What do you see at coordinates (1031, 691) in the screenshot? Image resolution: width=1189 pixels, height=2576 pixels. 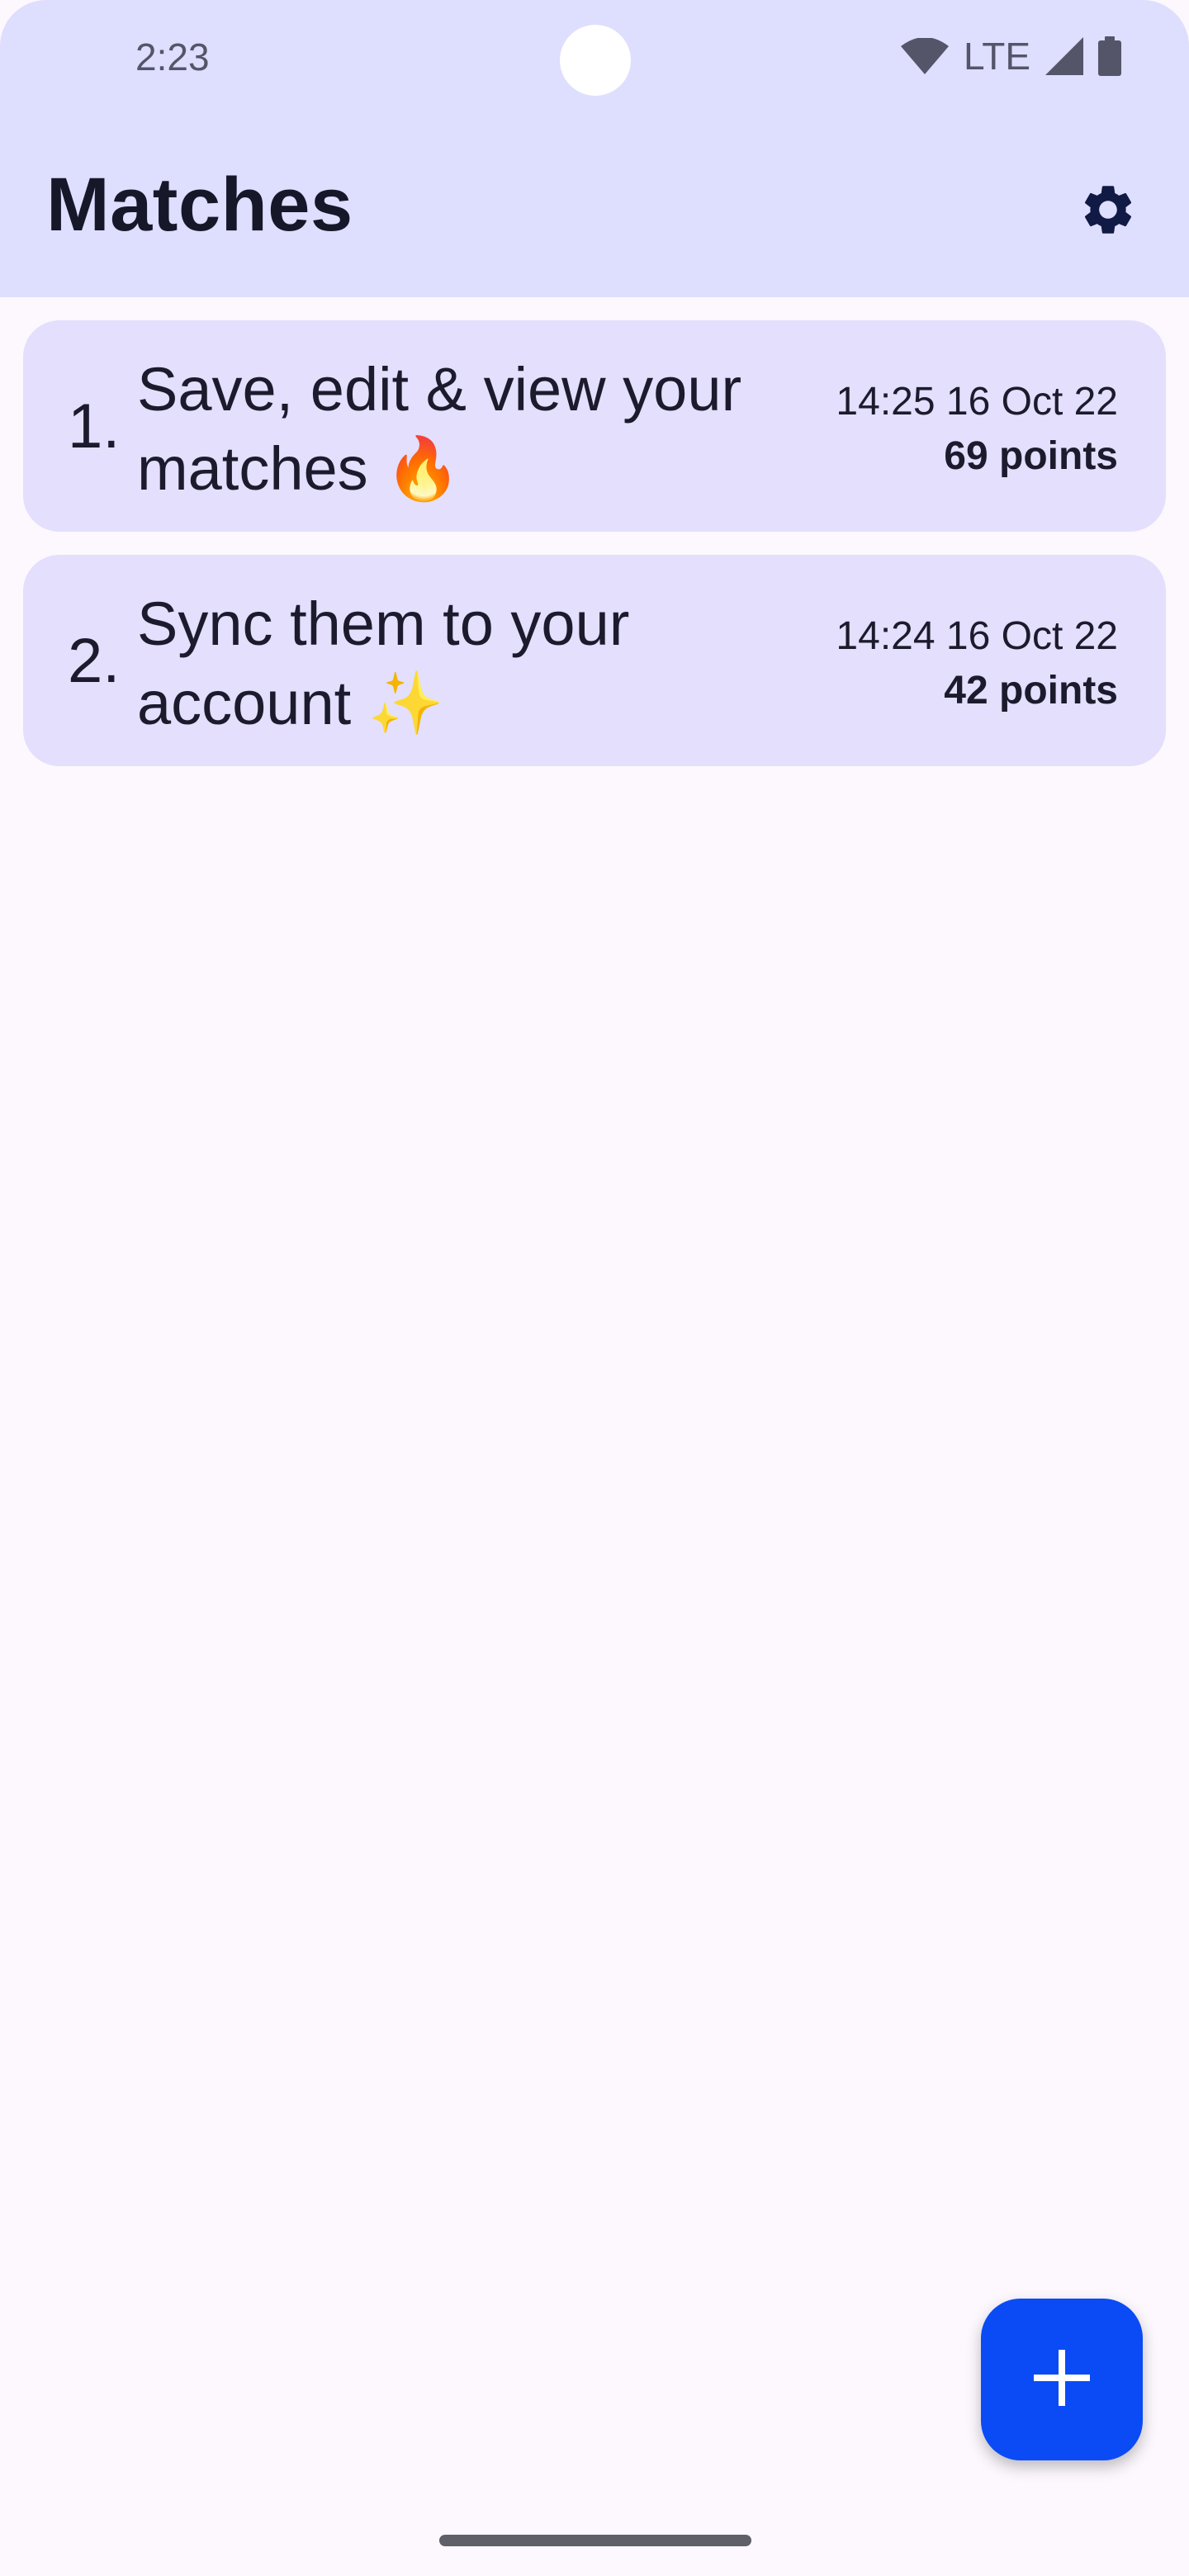 I see `match-points: 42 points` at bounding box center [1031, 691].